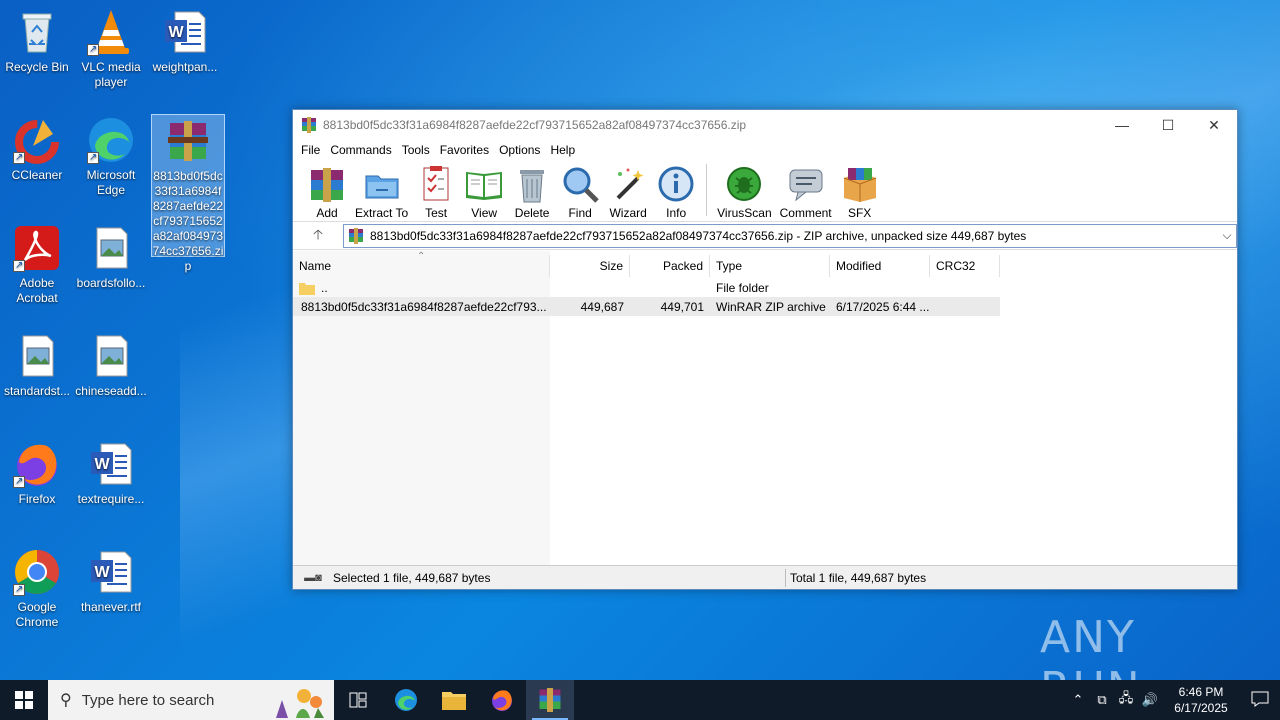 This screenshot has height=720, width=1280. Describe the element at coordinates (454, 700) in the screenshot. I see `taskbar-file-explorer-button` at that location.